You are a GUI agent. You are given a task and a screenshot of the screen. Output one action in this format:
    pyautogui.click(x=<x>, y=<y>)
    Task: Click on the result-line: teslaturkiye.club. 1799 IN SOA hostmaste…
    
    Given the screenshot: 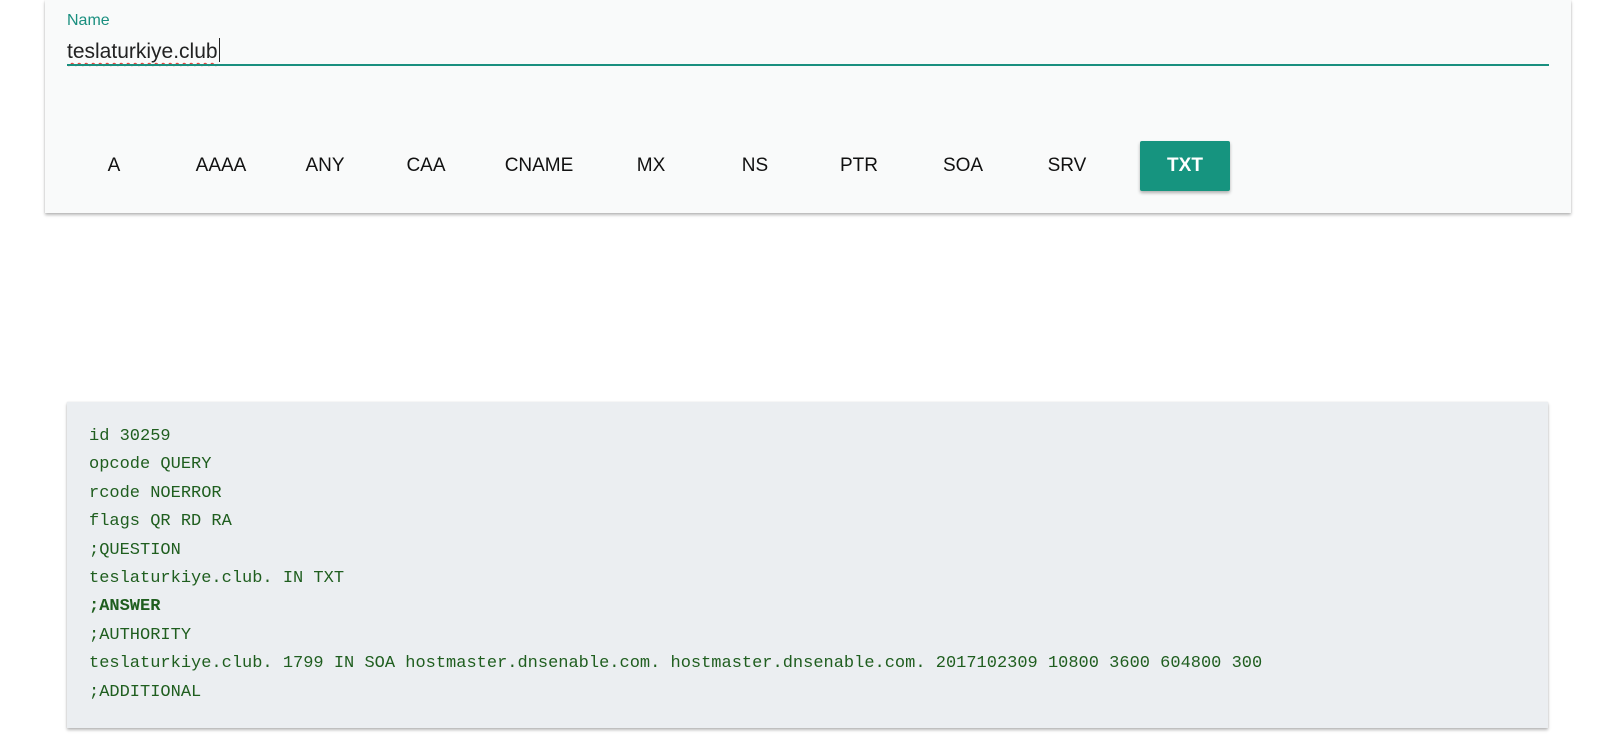 What is the action you would take?
    pyautogui.click(x=676, y=664)
    